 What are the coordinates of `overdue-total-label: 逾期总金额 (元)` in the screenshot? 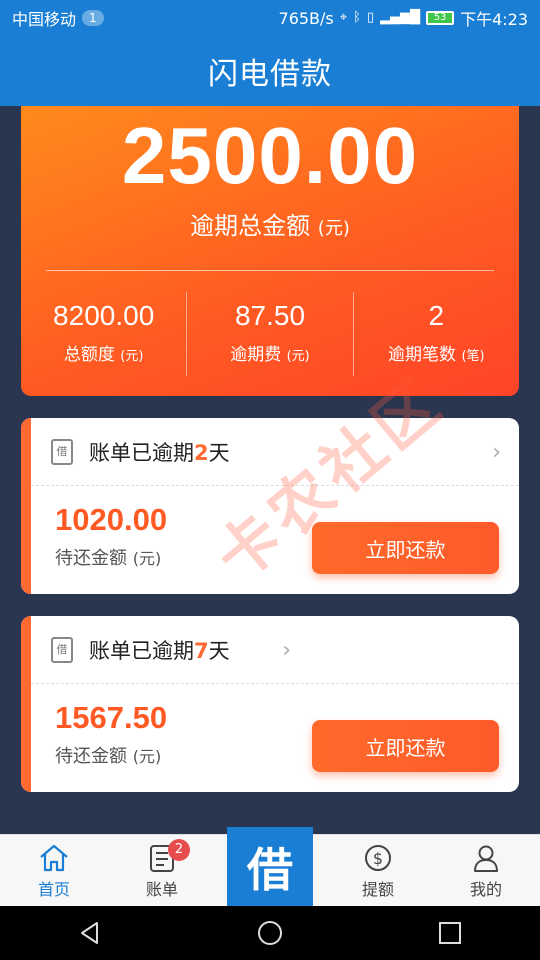 It's located at (270, 223).